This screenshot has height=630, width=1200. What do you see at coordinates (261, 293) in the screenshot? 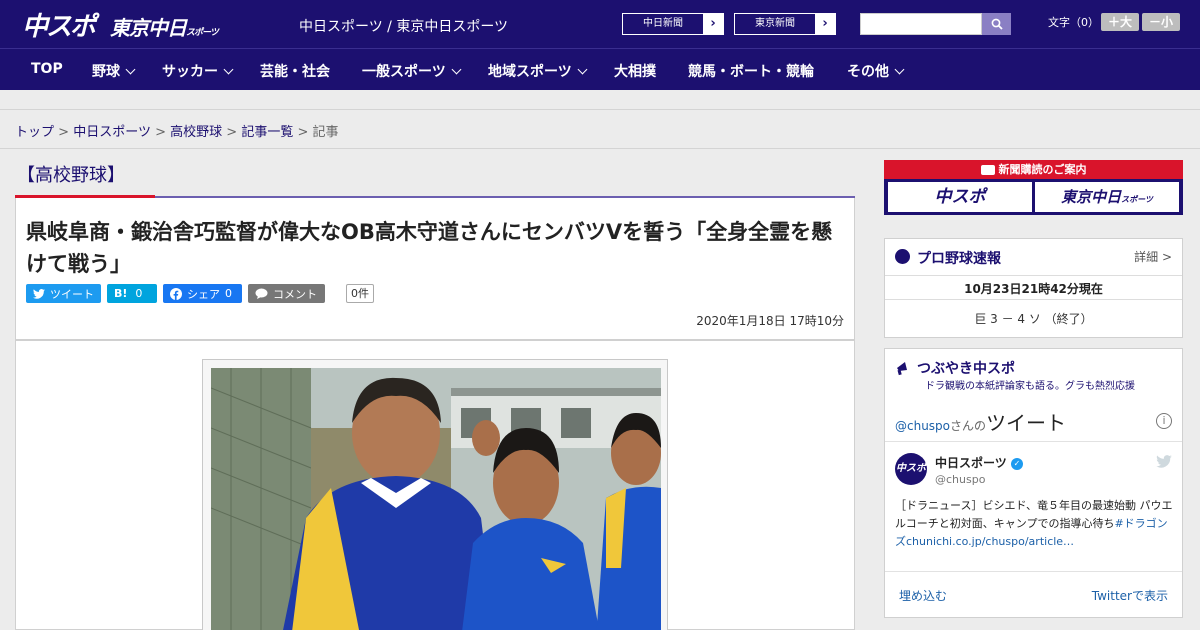
I see `speech-bubble-icon` at bounding box center [261, 293].